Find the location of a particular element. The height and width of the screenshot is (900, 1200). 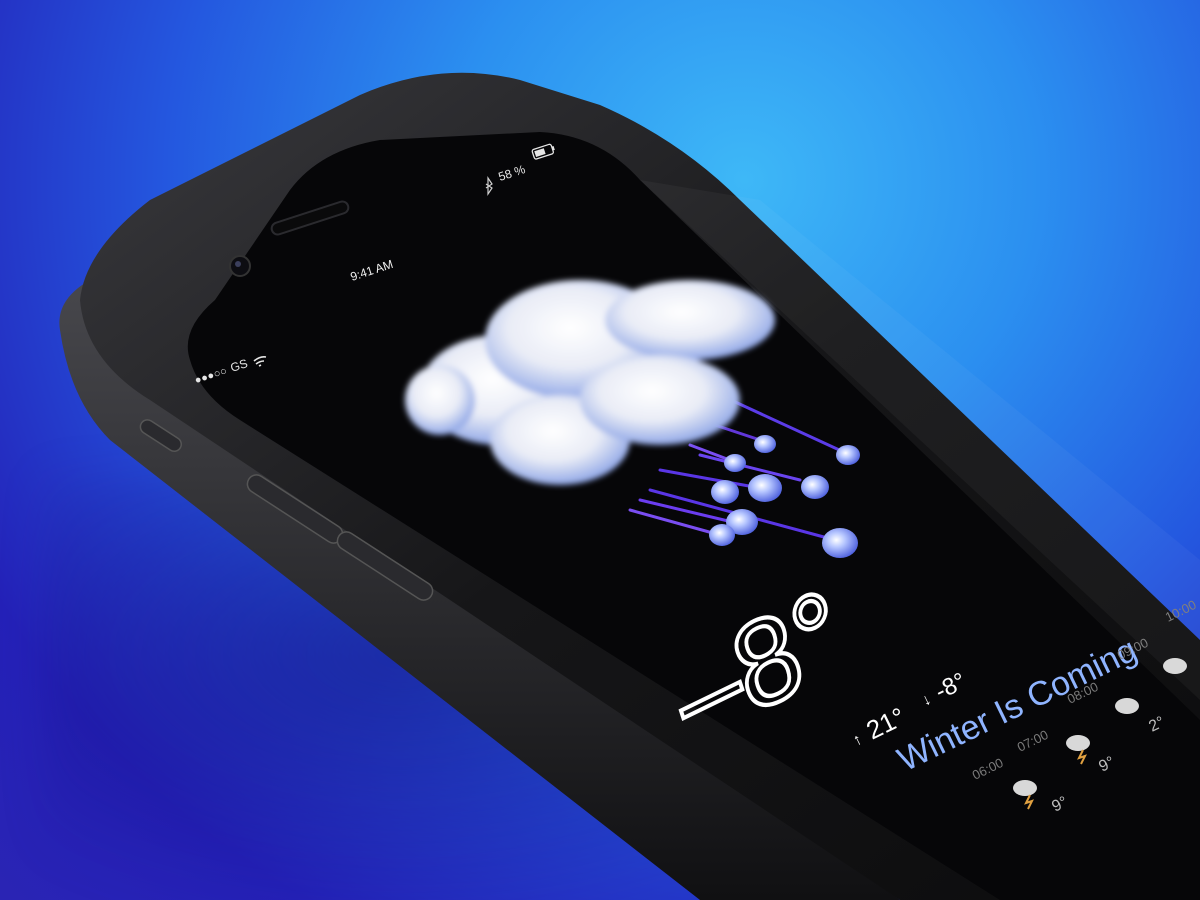

camera-lens is located at coordinates (238, 264).